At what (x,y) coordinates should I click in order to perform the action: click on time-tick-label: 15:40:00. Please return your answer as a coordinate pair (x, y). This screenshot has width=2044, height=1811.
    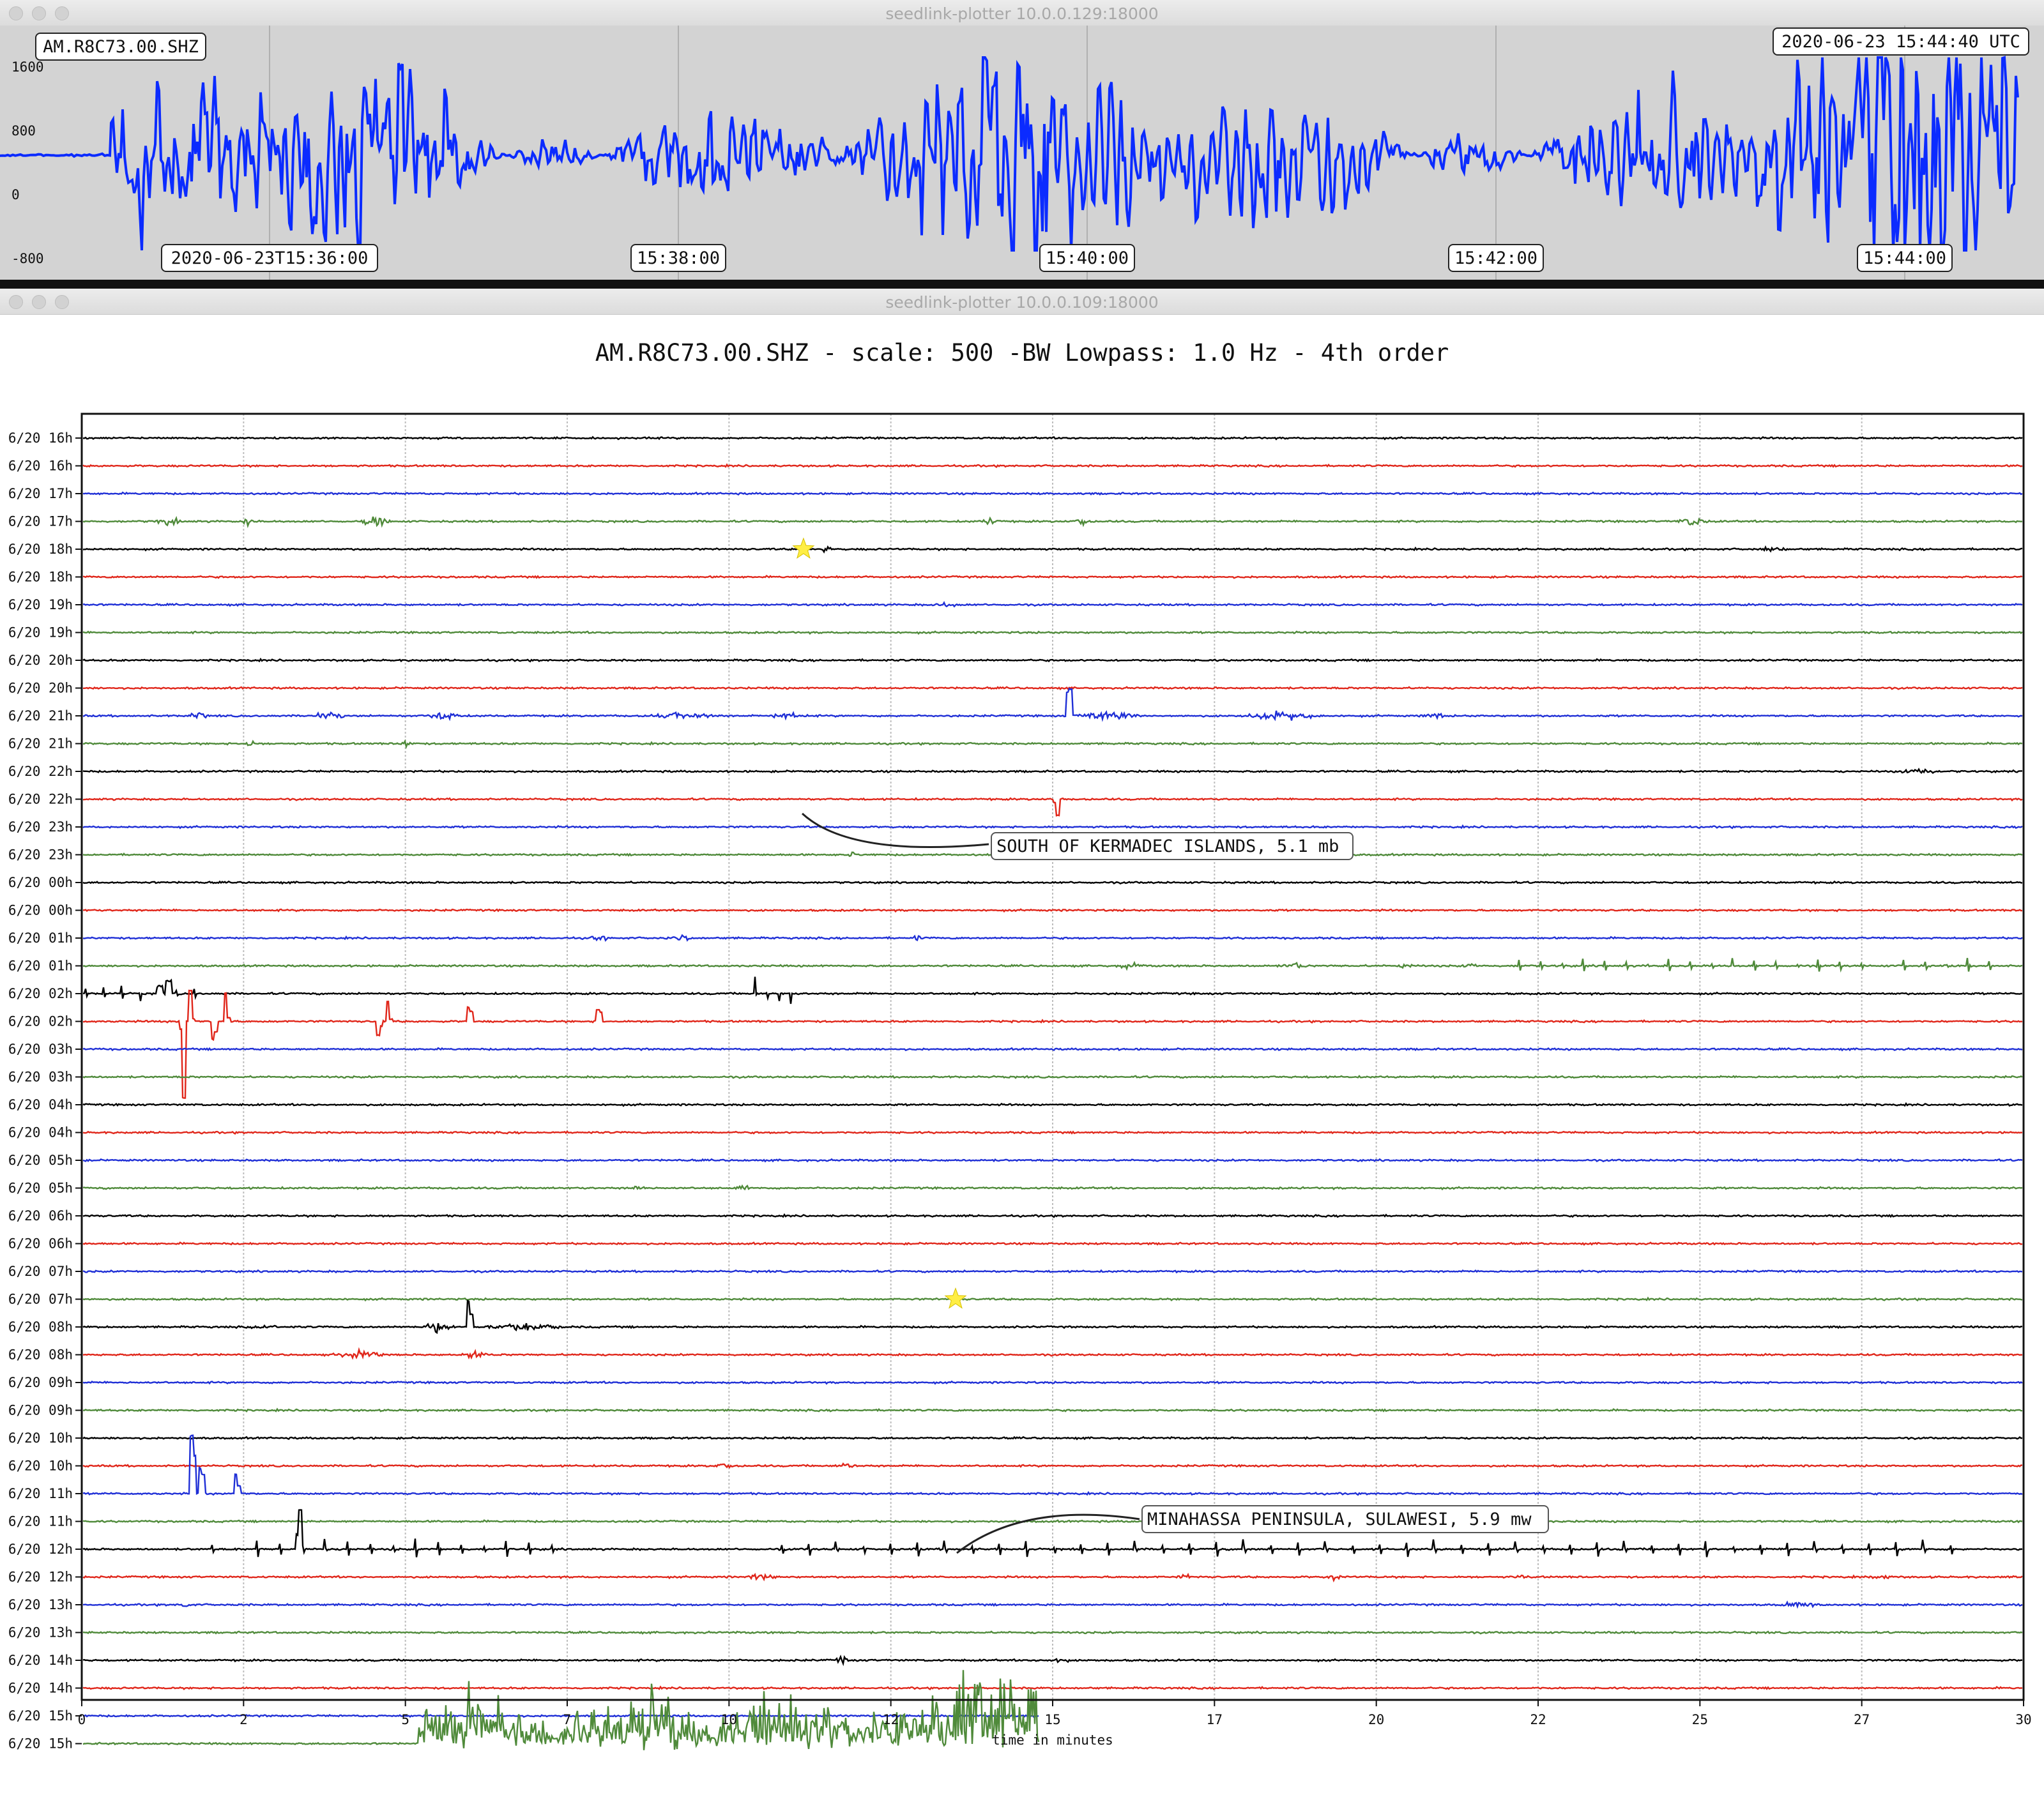
    Looking at the image, I should click on (1087, 258).